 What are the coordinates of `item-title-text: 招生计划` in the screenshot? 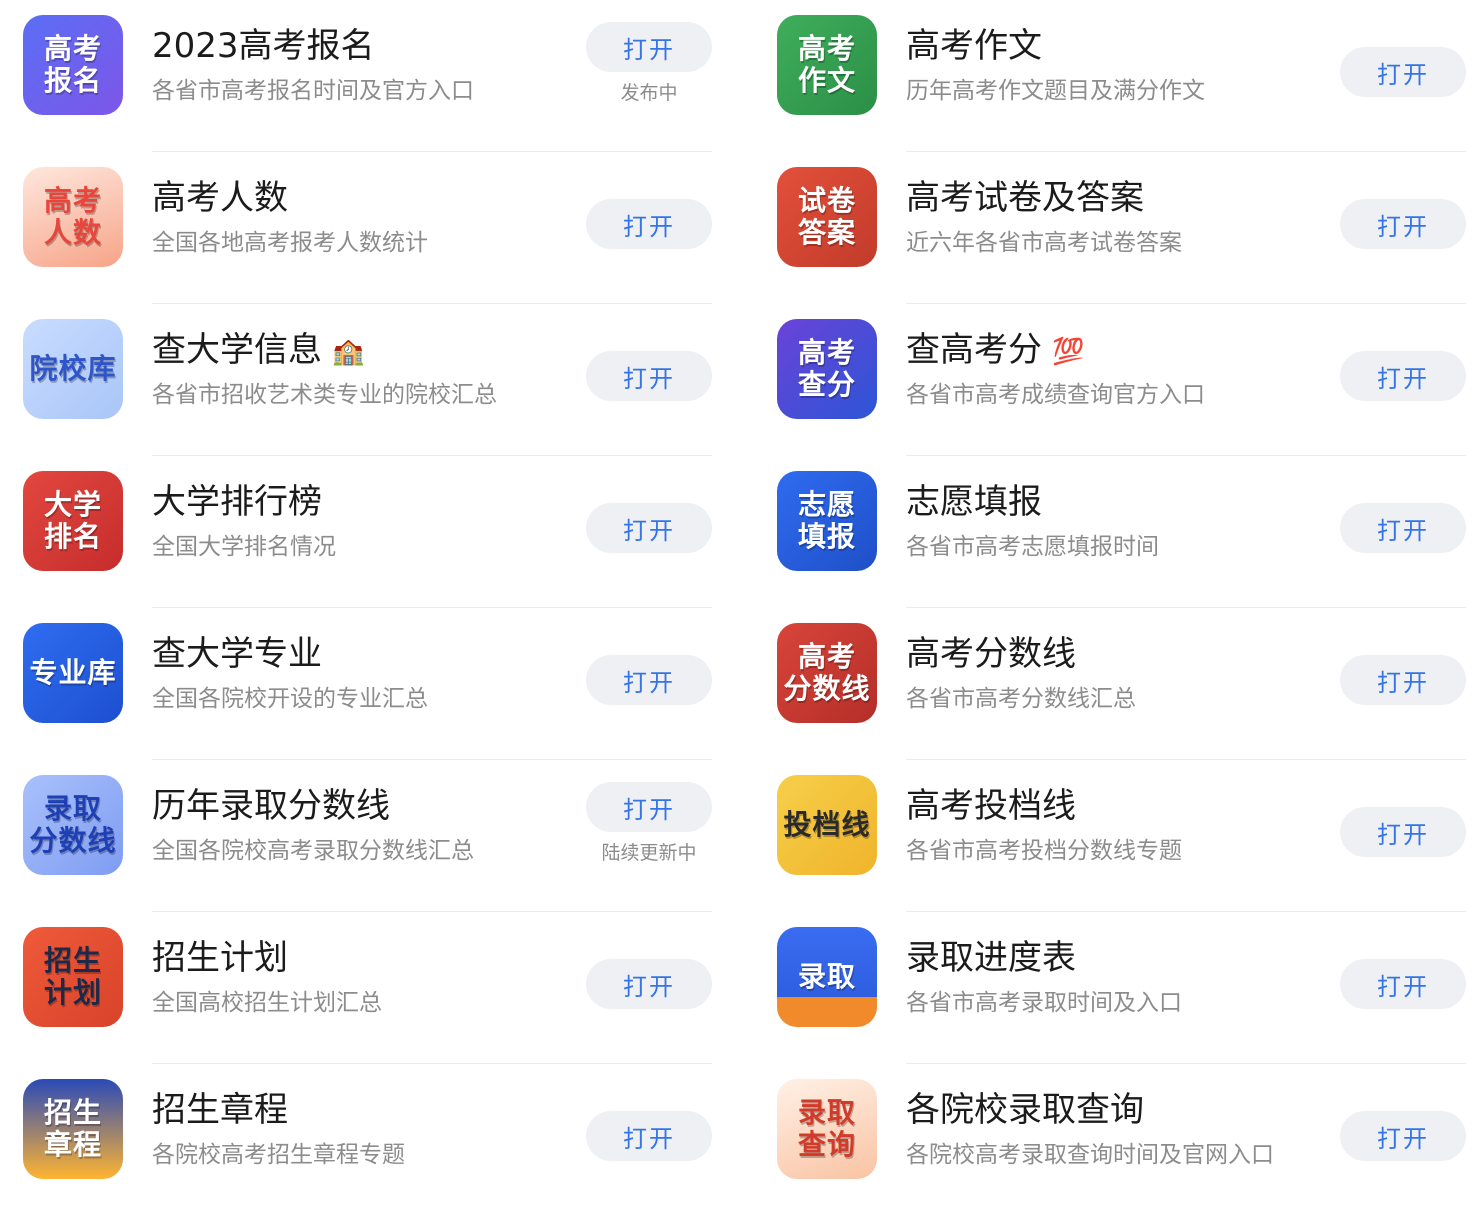 It's located at (220, 958).